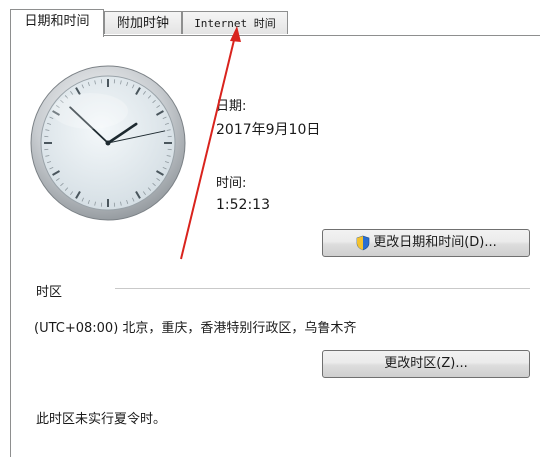 The width and height of the screenshot is (540, 457). I want to click on date-label: 日期:, so click(231, 106).